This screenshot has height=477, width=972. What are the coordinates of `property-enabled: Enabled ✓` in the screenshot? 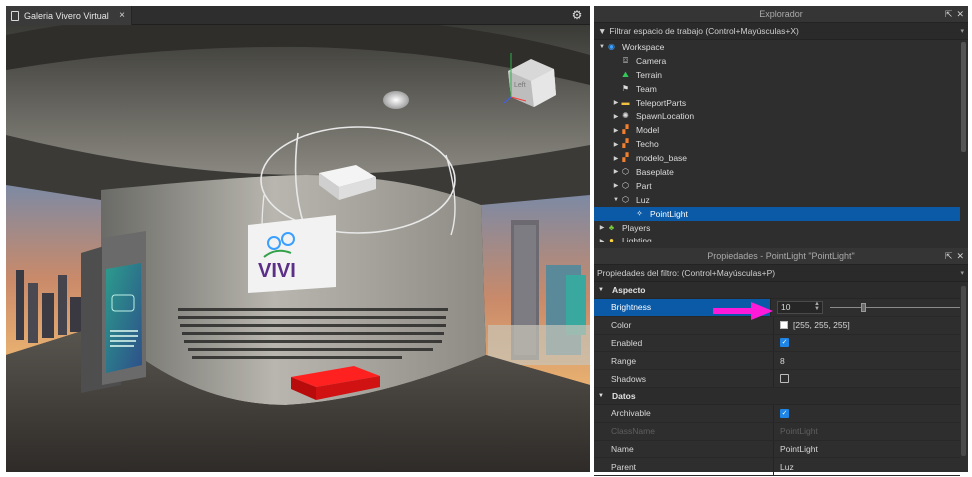 It's located at (777, 343).